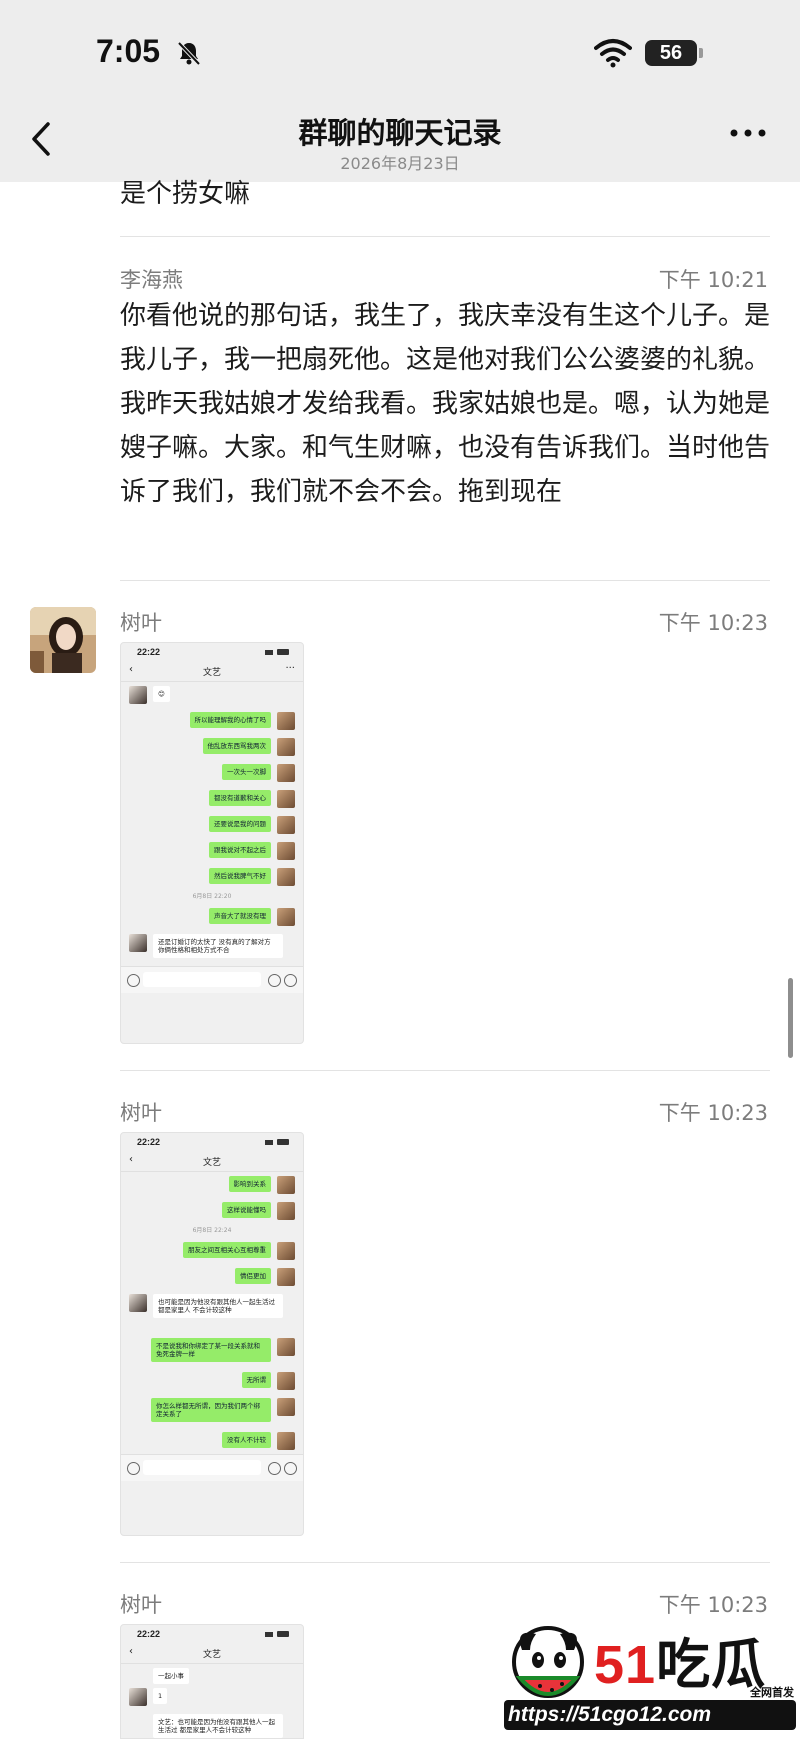  Describe the element at coordinates (161, 694) in the screenshot. I see `chat-bubble: 😊` at that location.